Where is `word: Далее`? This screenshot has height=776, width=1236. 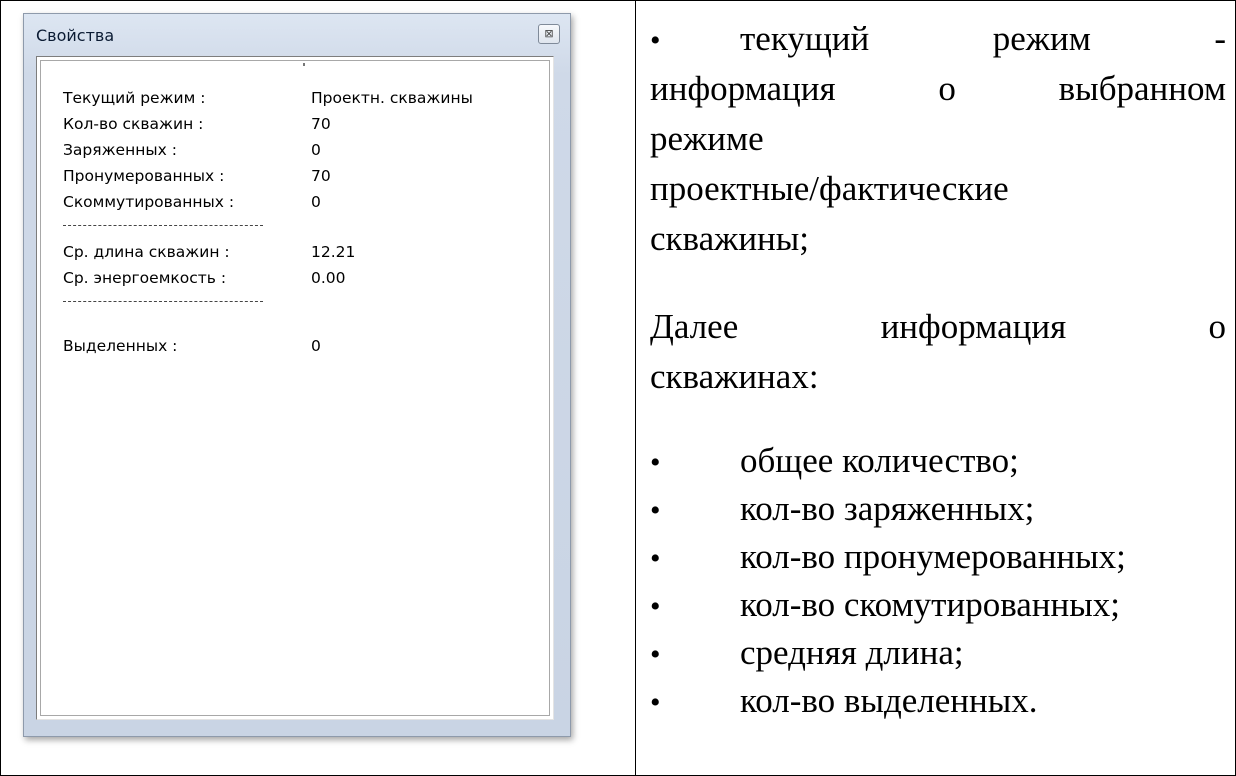
word: Далее is located at coordinates (694, 326).